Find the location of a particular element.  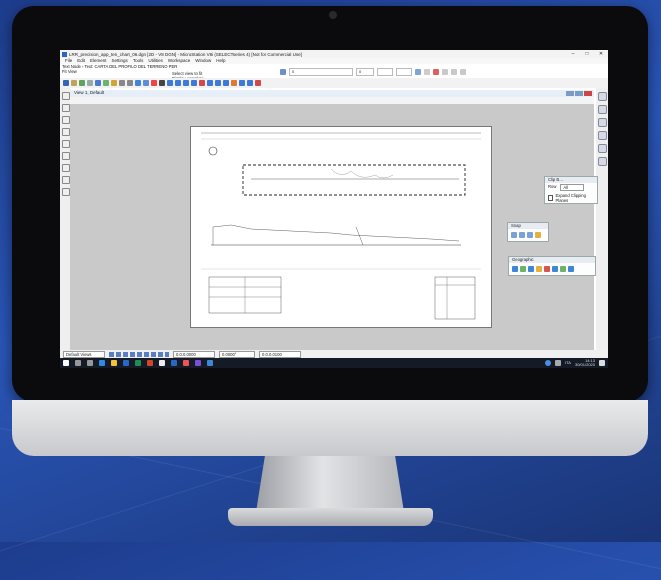

pattern-icon is located at coordinates (218, 83).